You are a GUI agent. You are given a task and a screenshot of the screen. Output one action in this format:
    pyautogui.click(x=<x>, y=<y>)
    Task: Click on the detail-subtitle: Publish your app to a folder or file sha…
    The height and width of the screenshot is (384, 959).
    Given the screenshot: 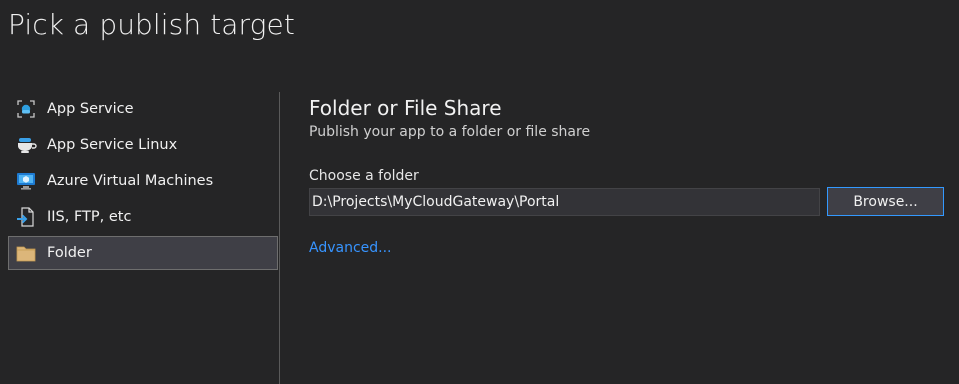 What is the action you would take?
    pyautogui.click(x=450, y=132)
    